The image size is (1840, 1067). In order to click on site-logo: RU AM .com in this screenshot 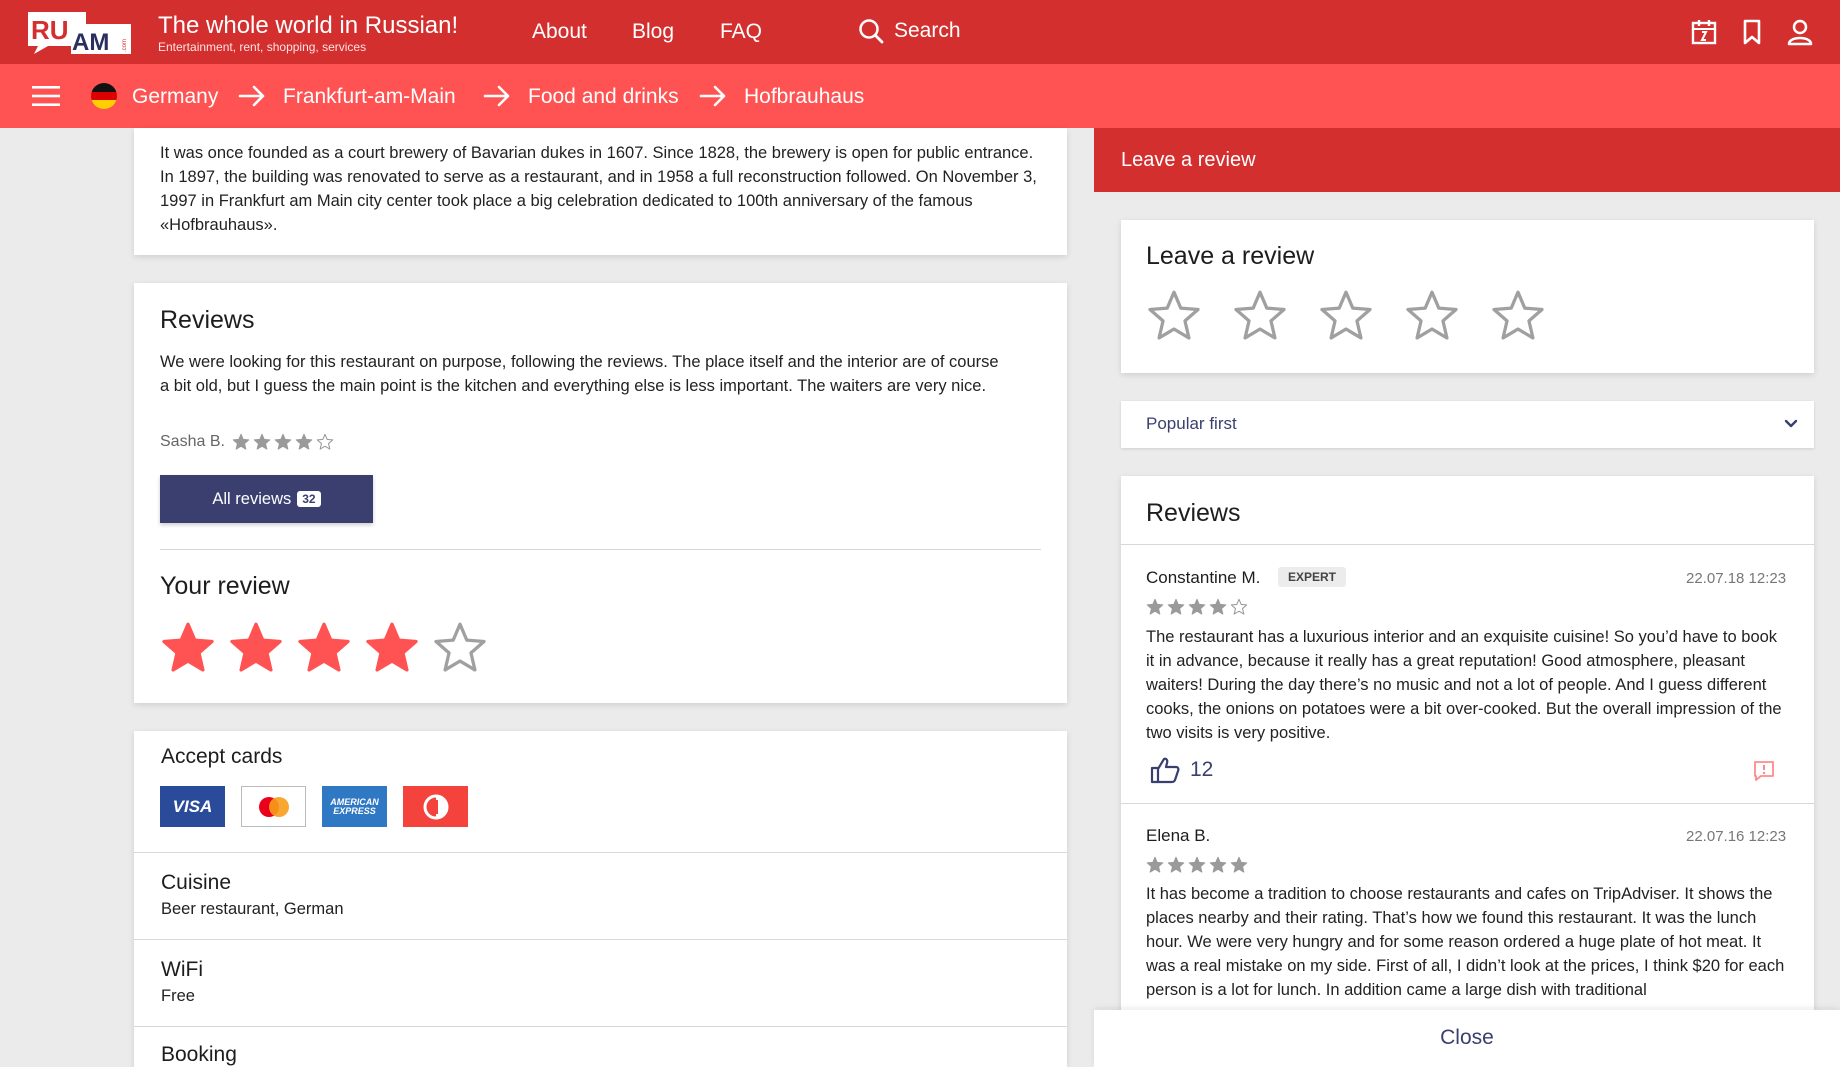, I will do `click(79, 32)`.